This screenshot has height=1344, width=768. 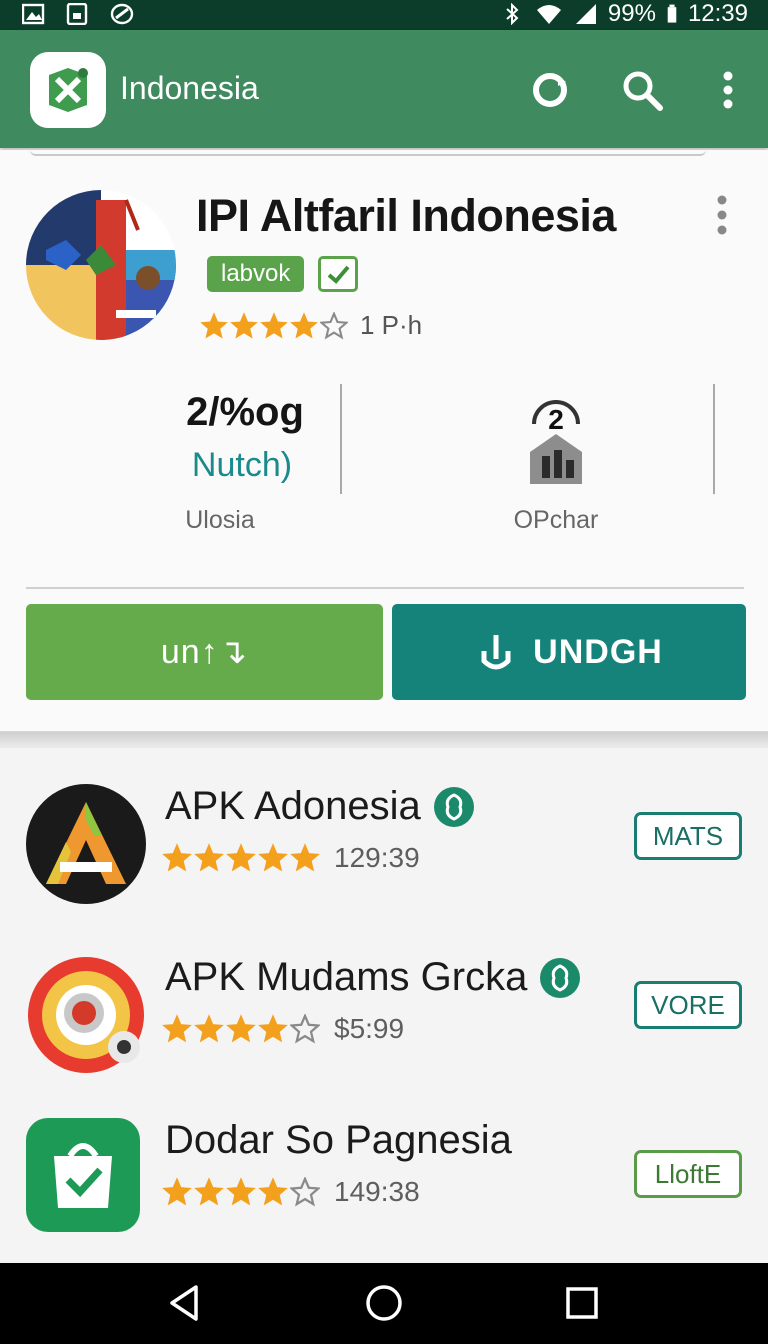 I want to click on list-item-title: Dodar So Pagnesia, so click(x=338, y=1140).